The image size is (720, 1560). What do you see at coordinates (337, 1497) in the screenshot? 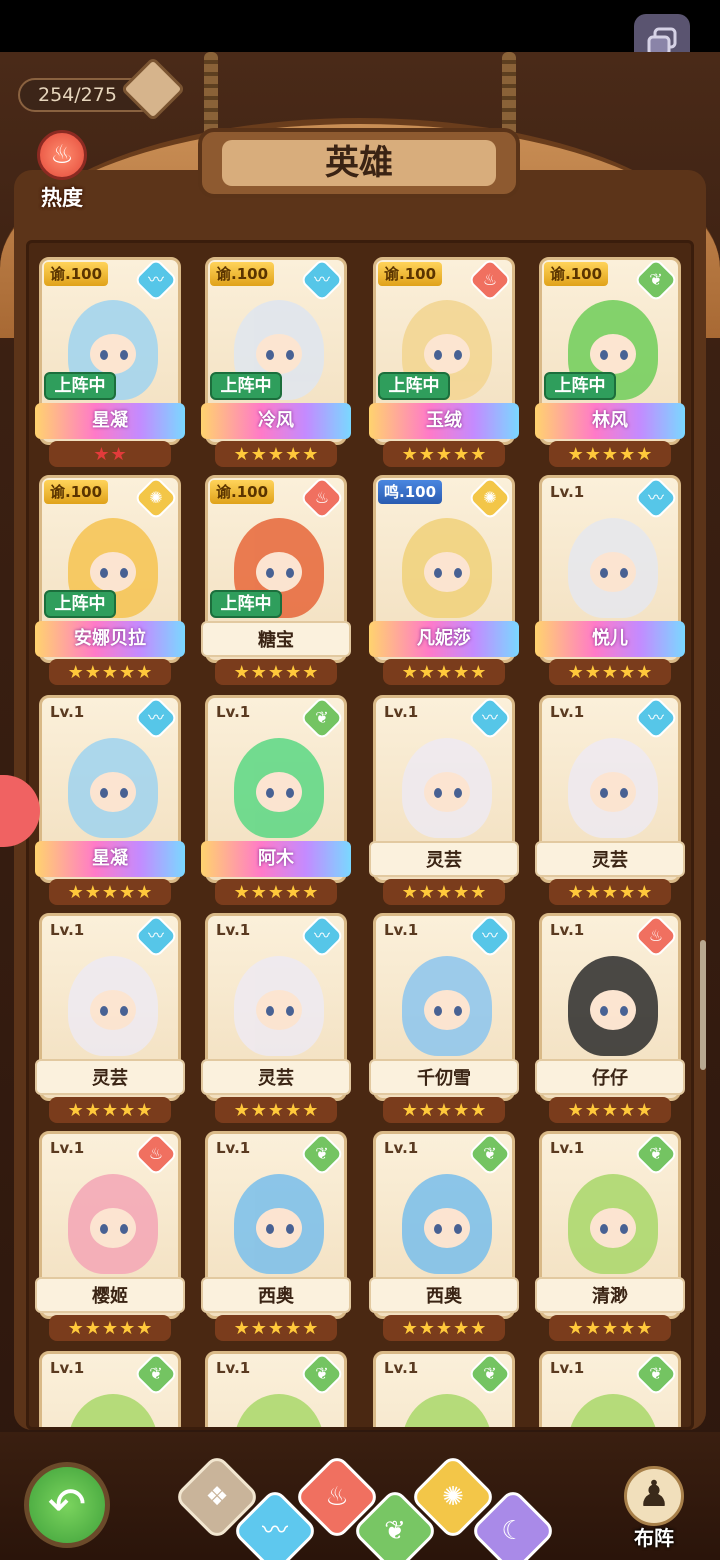
I see `fire-filter-icon: ♨` at bounding box center [337, 1497].